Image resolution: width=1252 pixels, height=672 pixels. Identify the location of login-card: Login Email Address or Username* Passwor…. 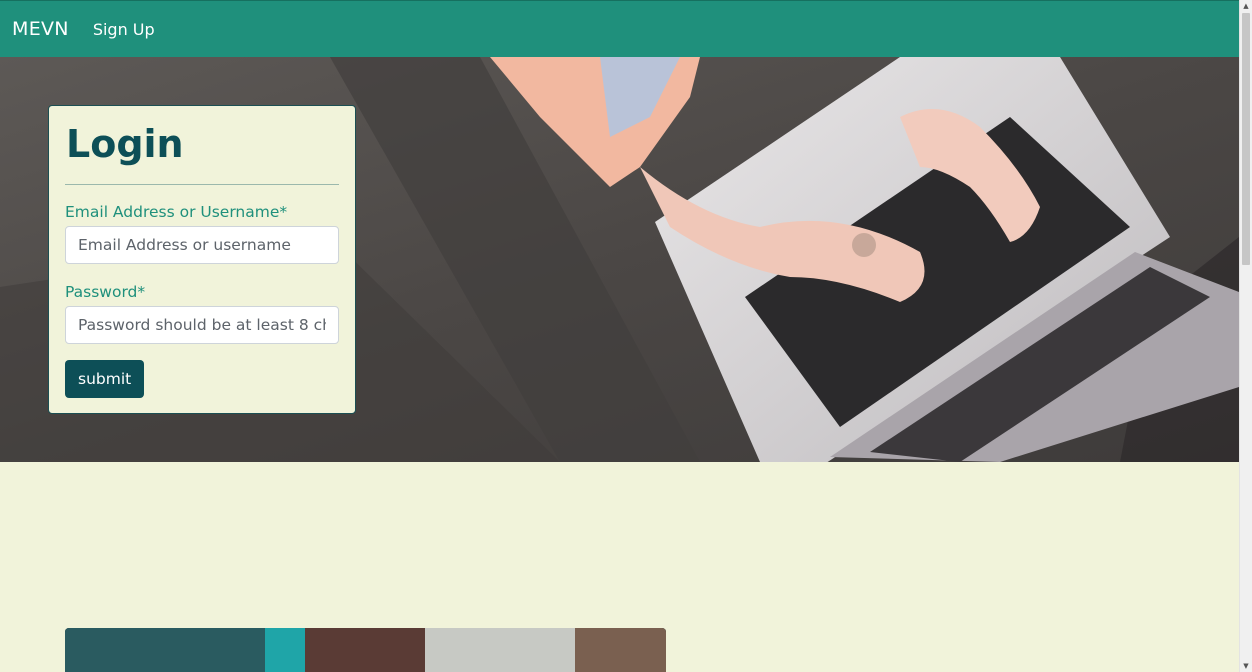
(202, 259).